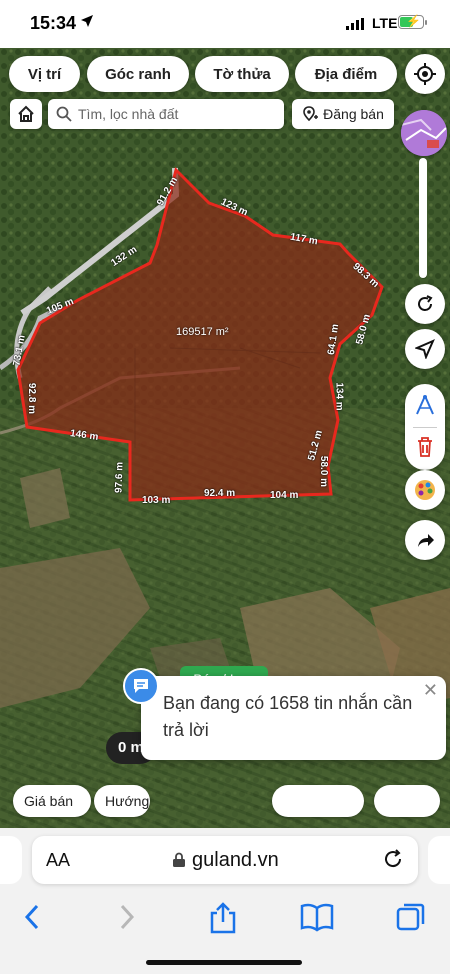 This screenshot has height=974, width=450. What do you see at coordinates (324, 471) in the screenshot?
I see `edge-label: 58.0 m` at bounding box center [324, 471].